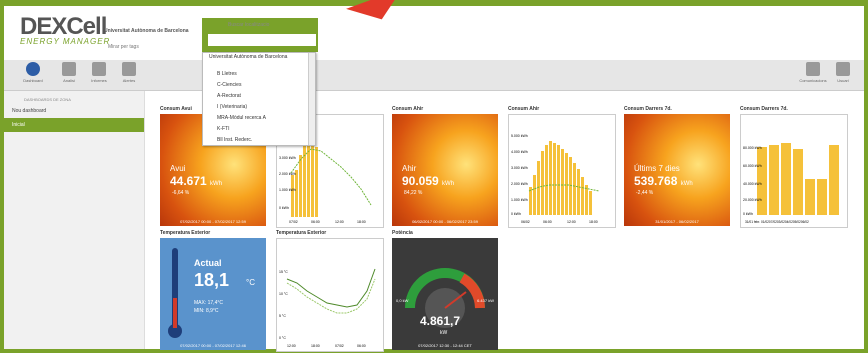 The width and height of the screenshot is (868, 353). Describe the element at coordinates (259, 74) in the screenshot. I see `dropdown-item: B Lletres` at that location.